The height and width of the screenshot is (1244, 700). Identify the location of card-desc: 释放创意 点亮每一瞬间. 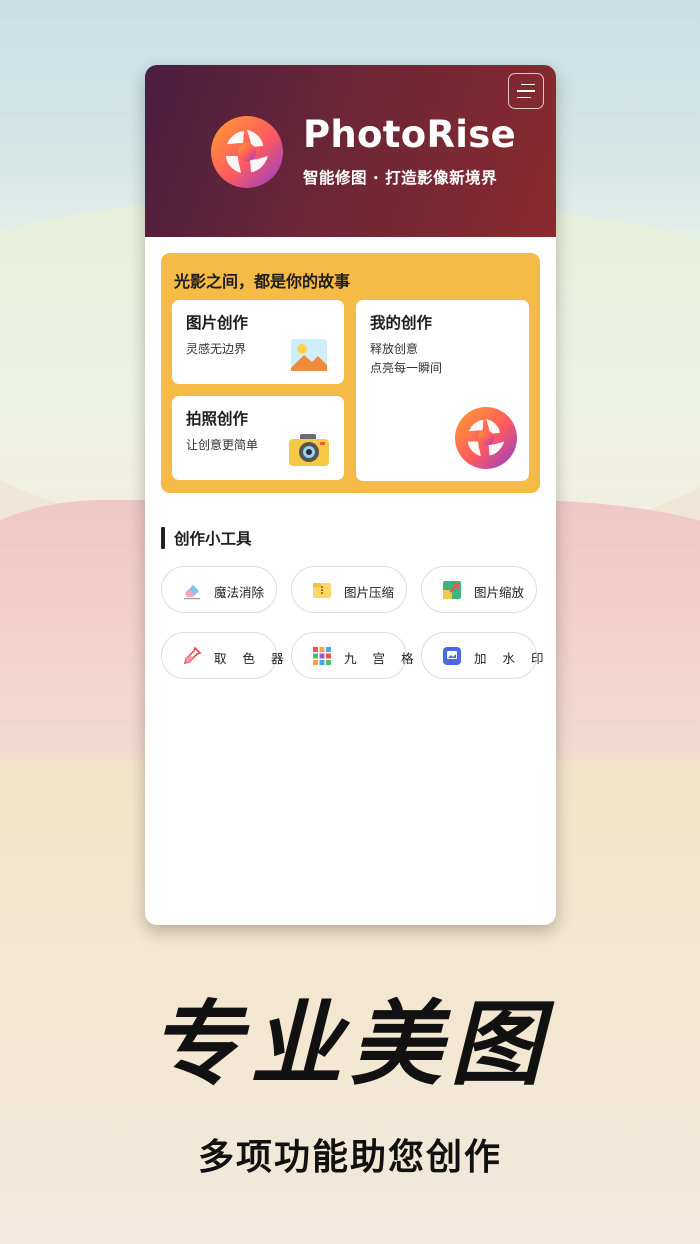
(406, 358).